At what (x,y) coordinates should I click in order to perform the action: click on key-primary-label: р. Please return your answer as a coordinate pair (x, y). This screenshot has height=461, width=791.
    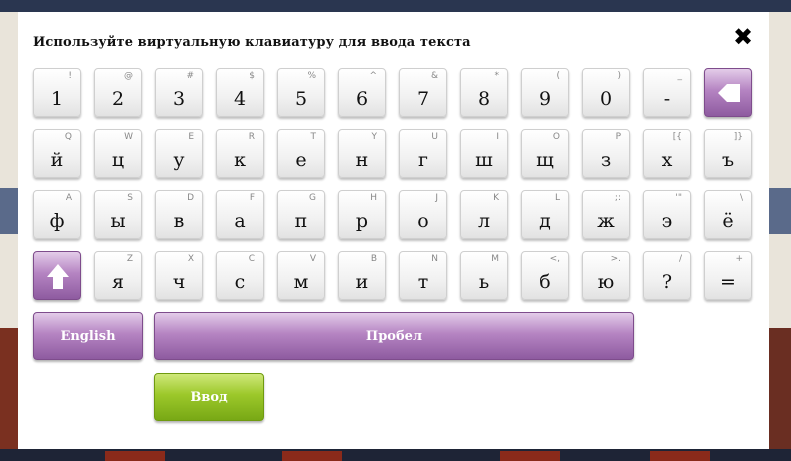
    Looking at the image, I should click on (362, 221).